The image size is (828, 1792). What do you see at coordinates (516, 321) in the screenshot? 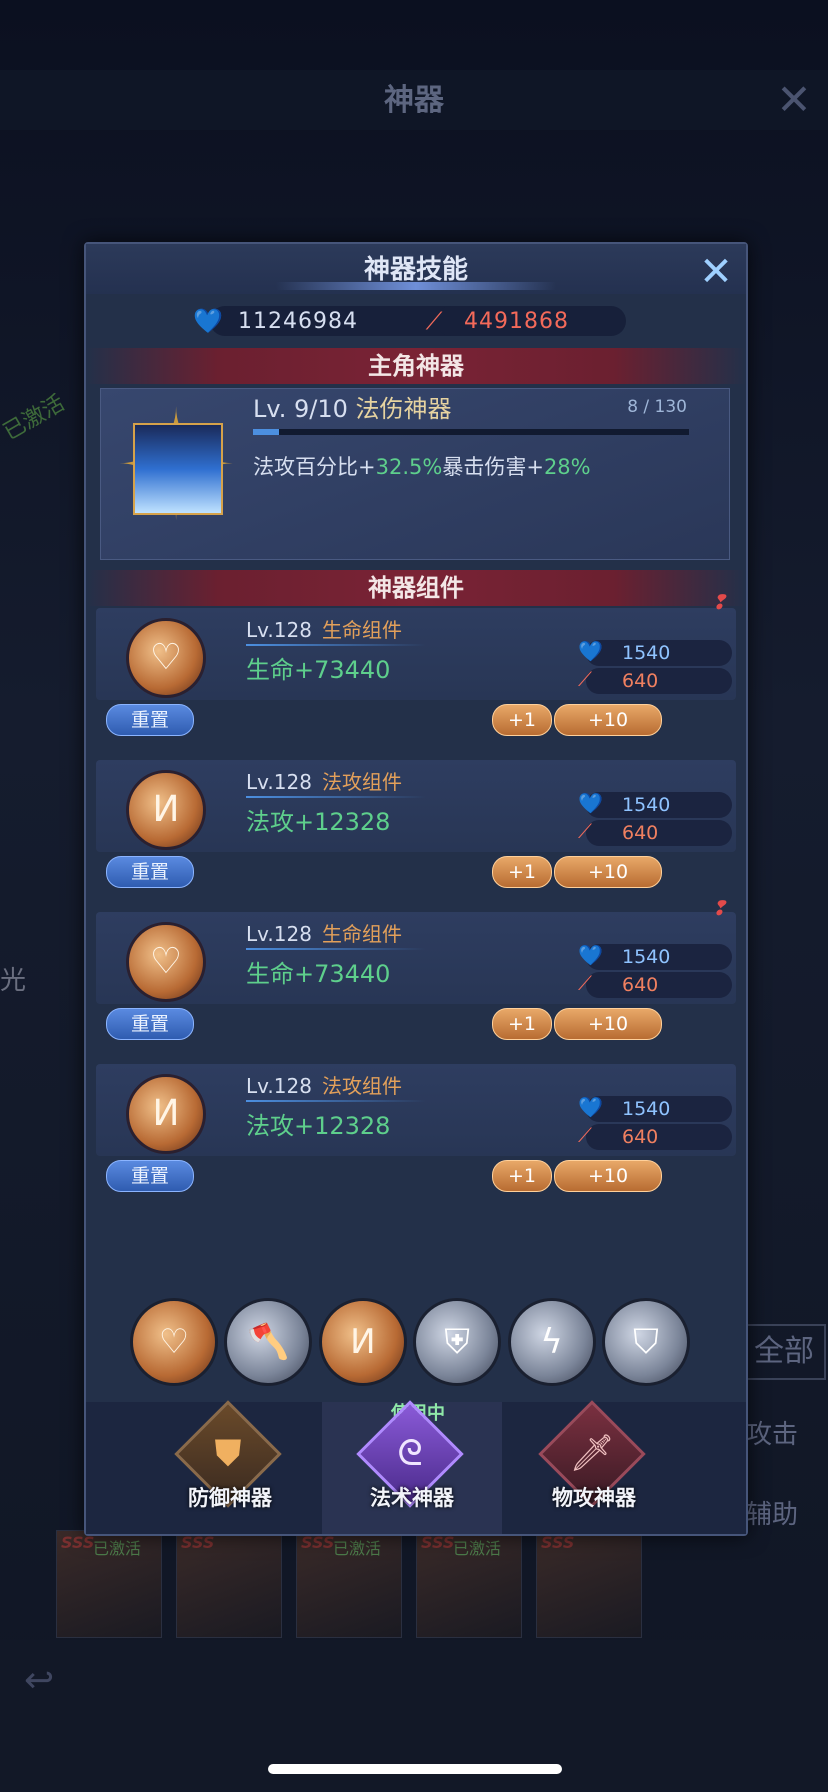
I see `red-currency-value: 4491868` at bounding box center [516, 321].